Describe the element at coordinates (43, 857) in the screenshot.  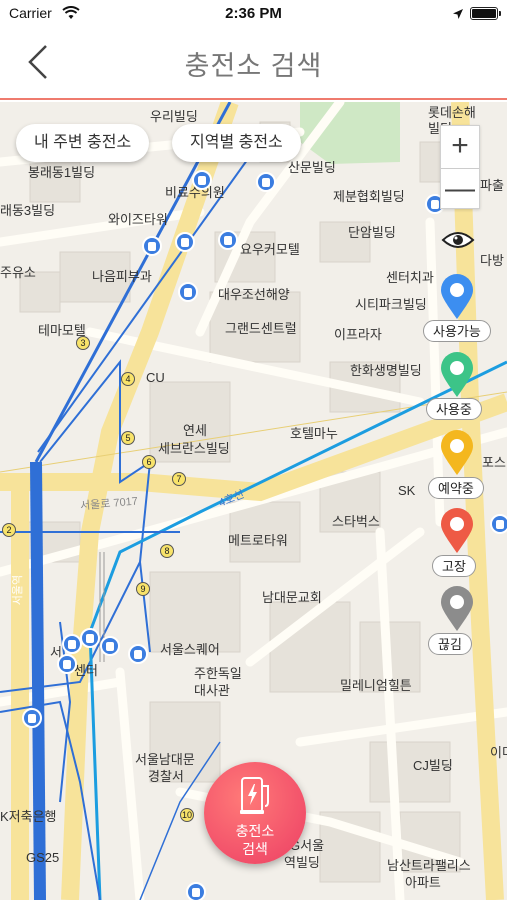
I see `map-label-gs25: GS25` at that location.